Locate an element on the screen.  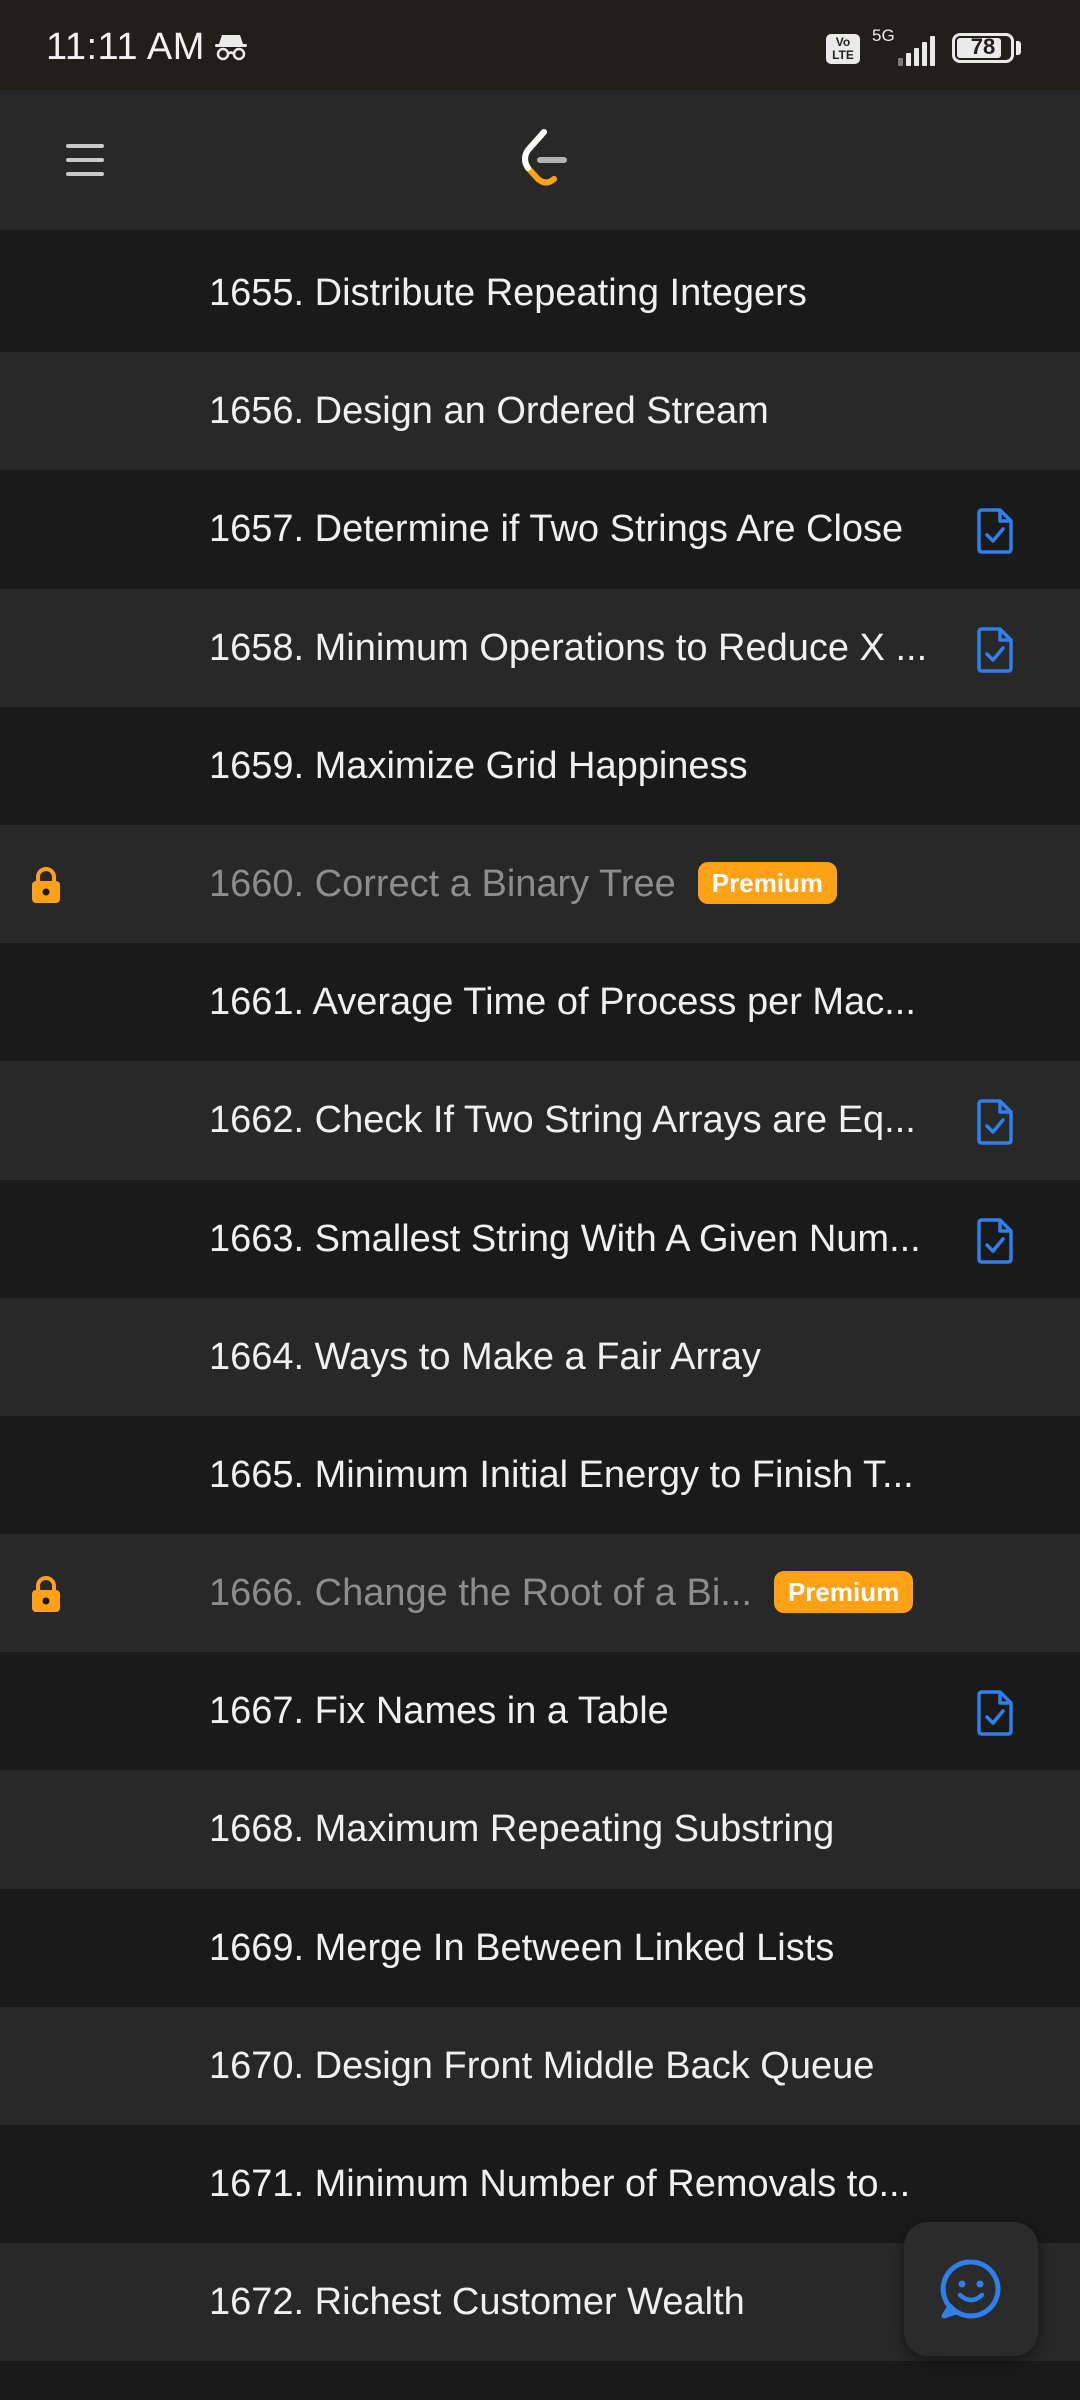
problem-title: 1659. Maximize Grid Happiness is located at coordinates (478, 766).